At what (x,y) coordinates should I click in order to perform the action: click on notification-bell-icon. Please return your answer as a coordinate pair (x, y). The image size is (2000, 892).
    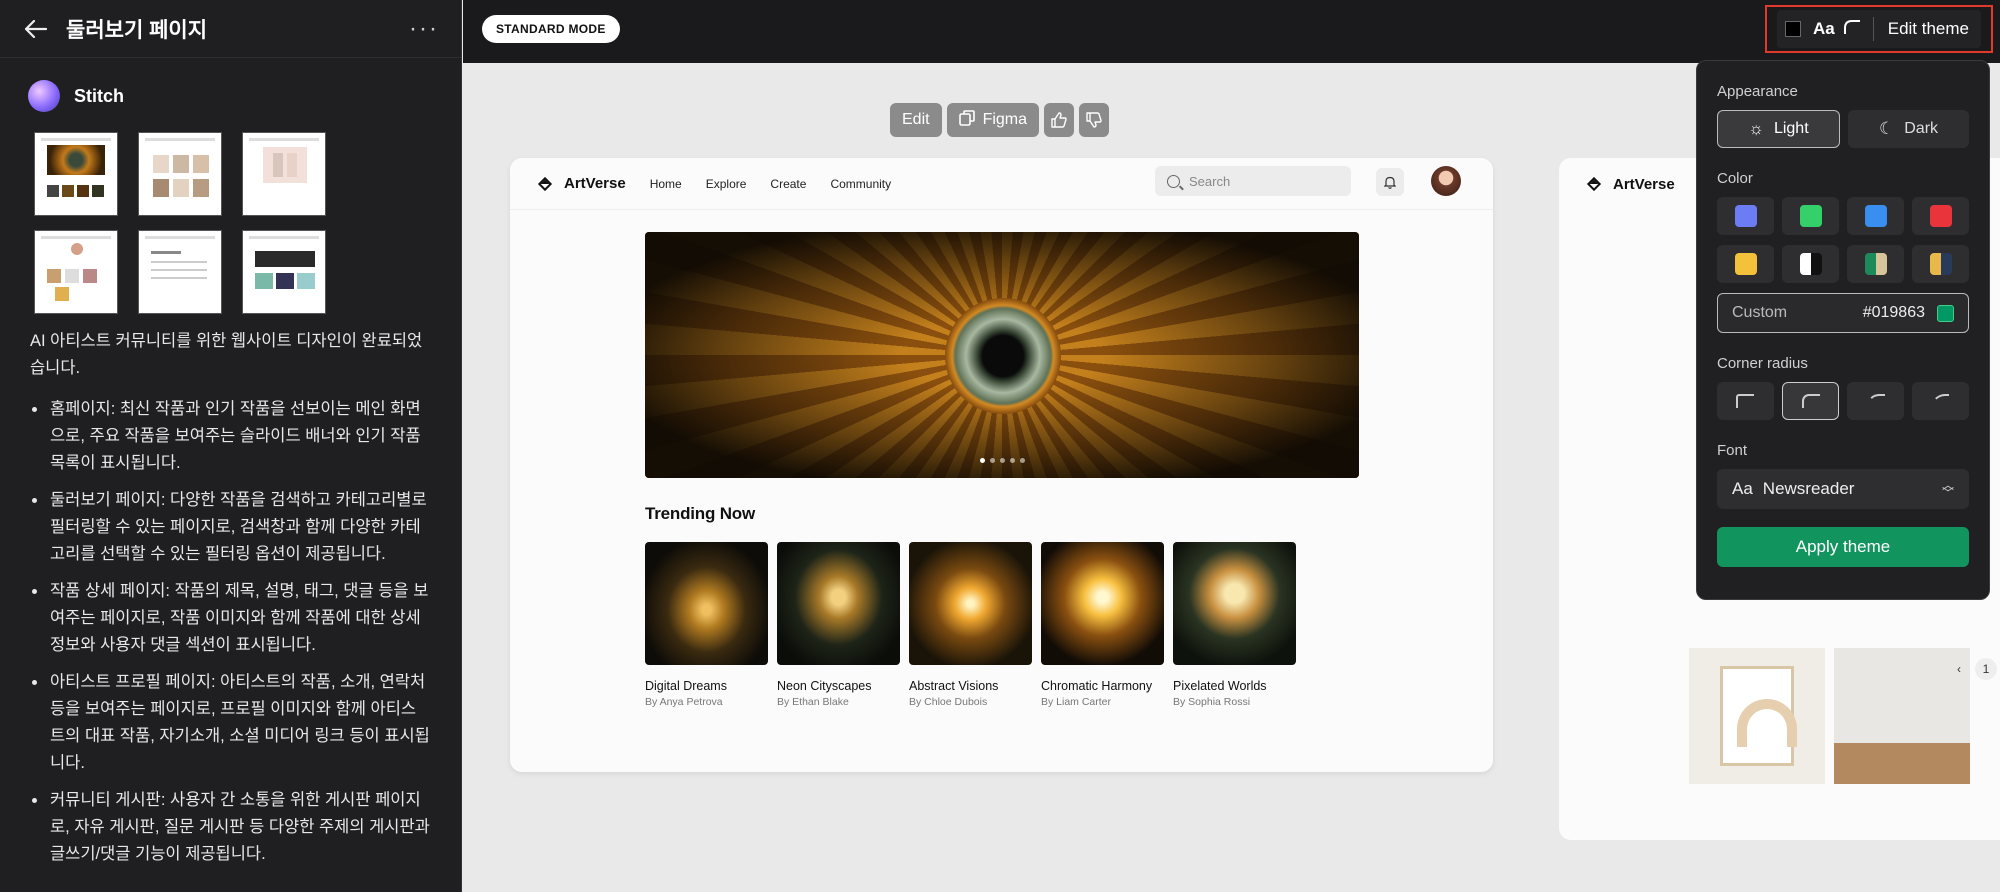
    Looking at the image, I should click on (1390, 182).